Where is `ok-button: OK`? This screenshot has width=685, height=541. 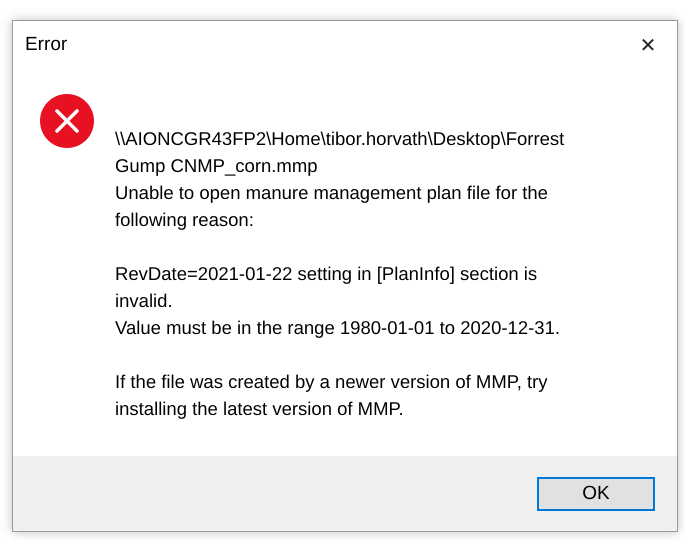 ok-button: OK is located at coordinates (596, 493).